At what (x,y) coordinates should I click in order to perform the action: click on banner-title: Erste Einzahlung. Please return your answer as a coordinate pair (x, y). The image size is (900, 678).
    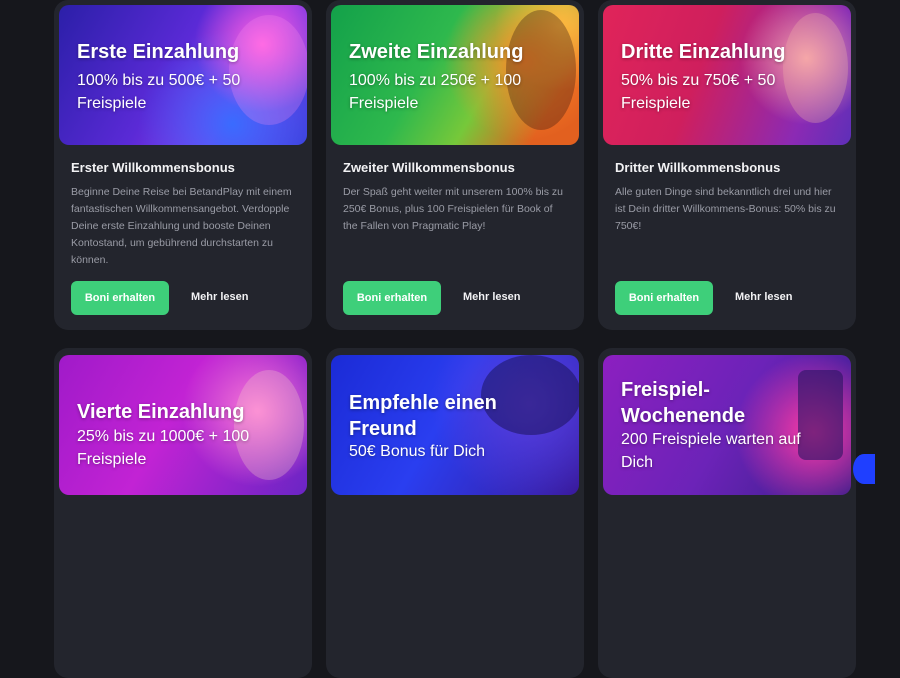
    Looking at the image, I should click on (158, 52).